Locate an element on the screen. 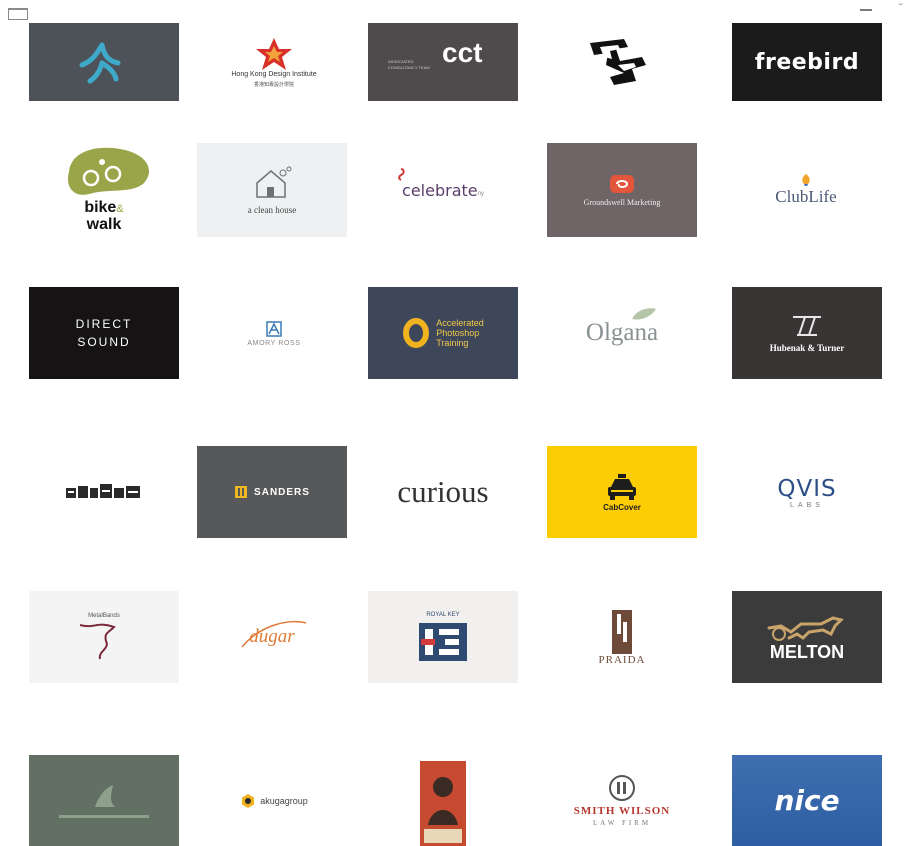 The image size is (909, 846). dugar-swoosh-icon is located at coordinates (274, 634).